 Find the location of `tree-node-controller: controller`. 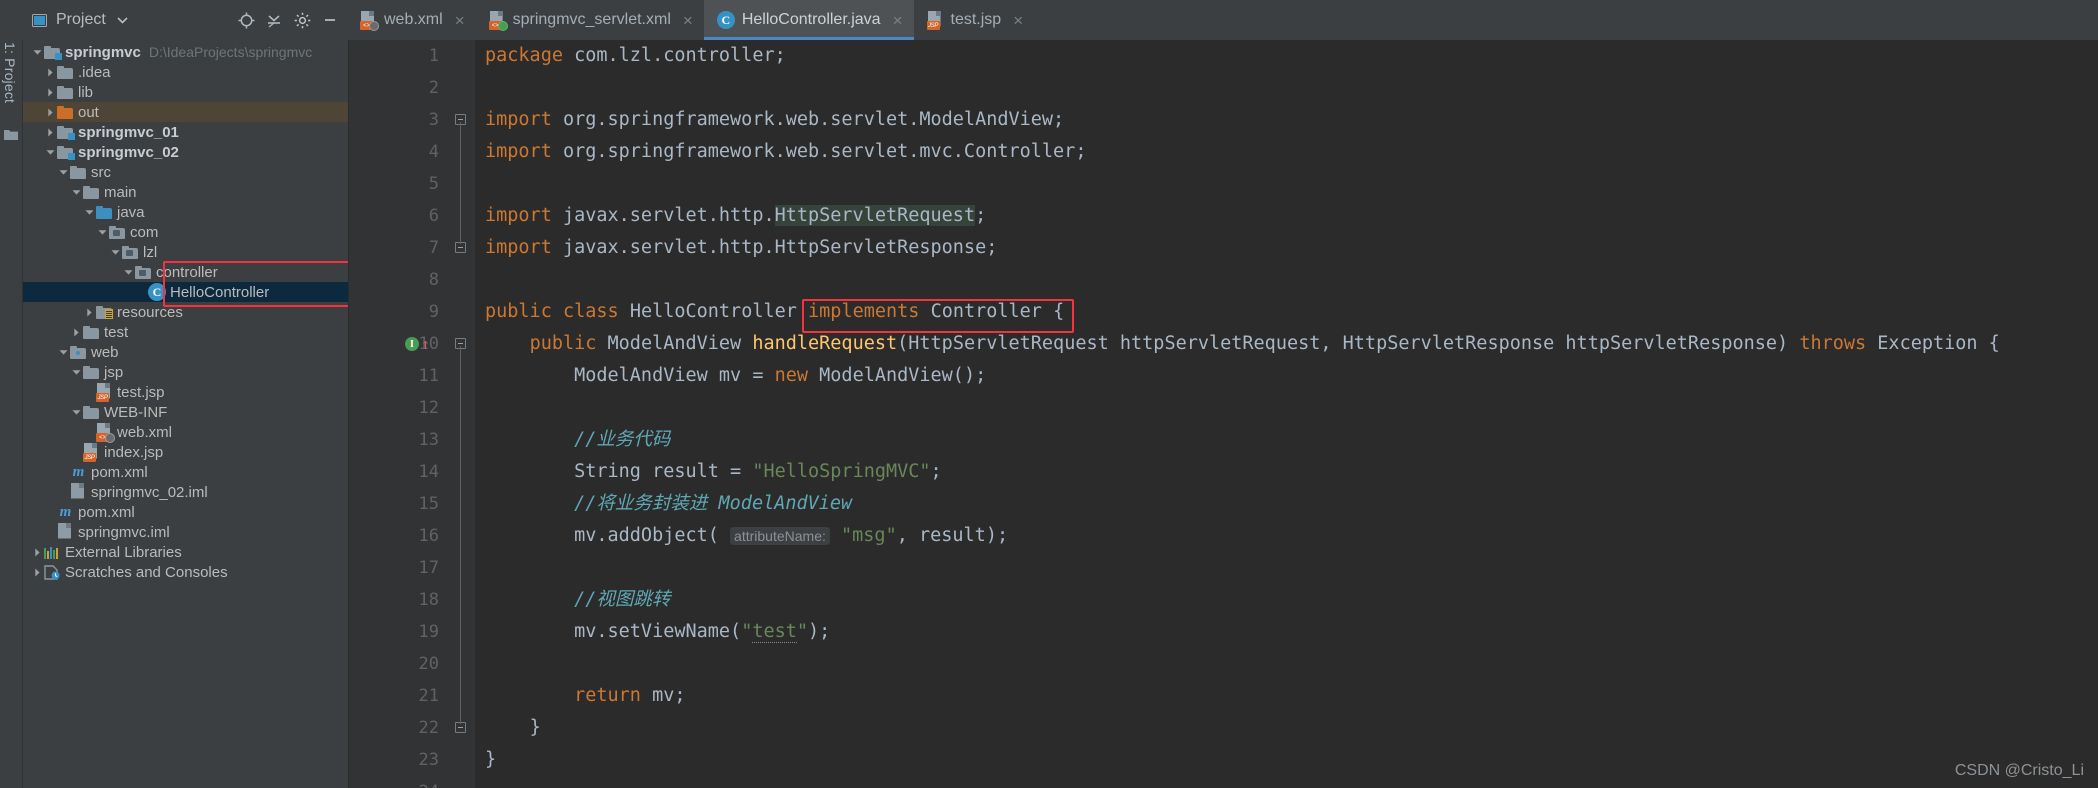

tree-node-controller: controller is located at coordinates (185, 272).